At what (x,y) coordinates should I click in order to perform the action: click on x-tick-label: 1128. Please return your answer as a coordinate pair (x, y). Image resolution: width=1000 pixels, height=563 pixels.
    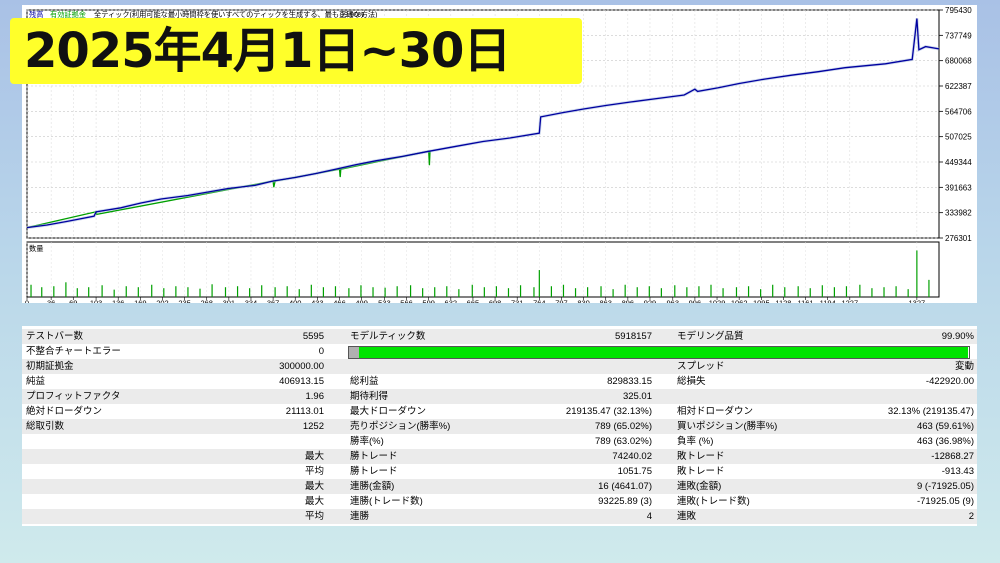
    Looking at the image, I should click on (783, 301).